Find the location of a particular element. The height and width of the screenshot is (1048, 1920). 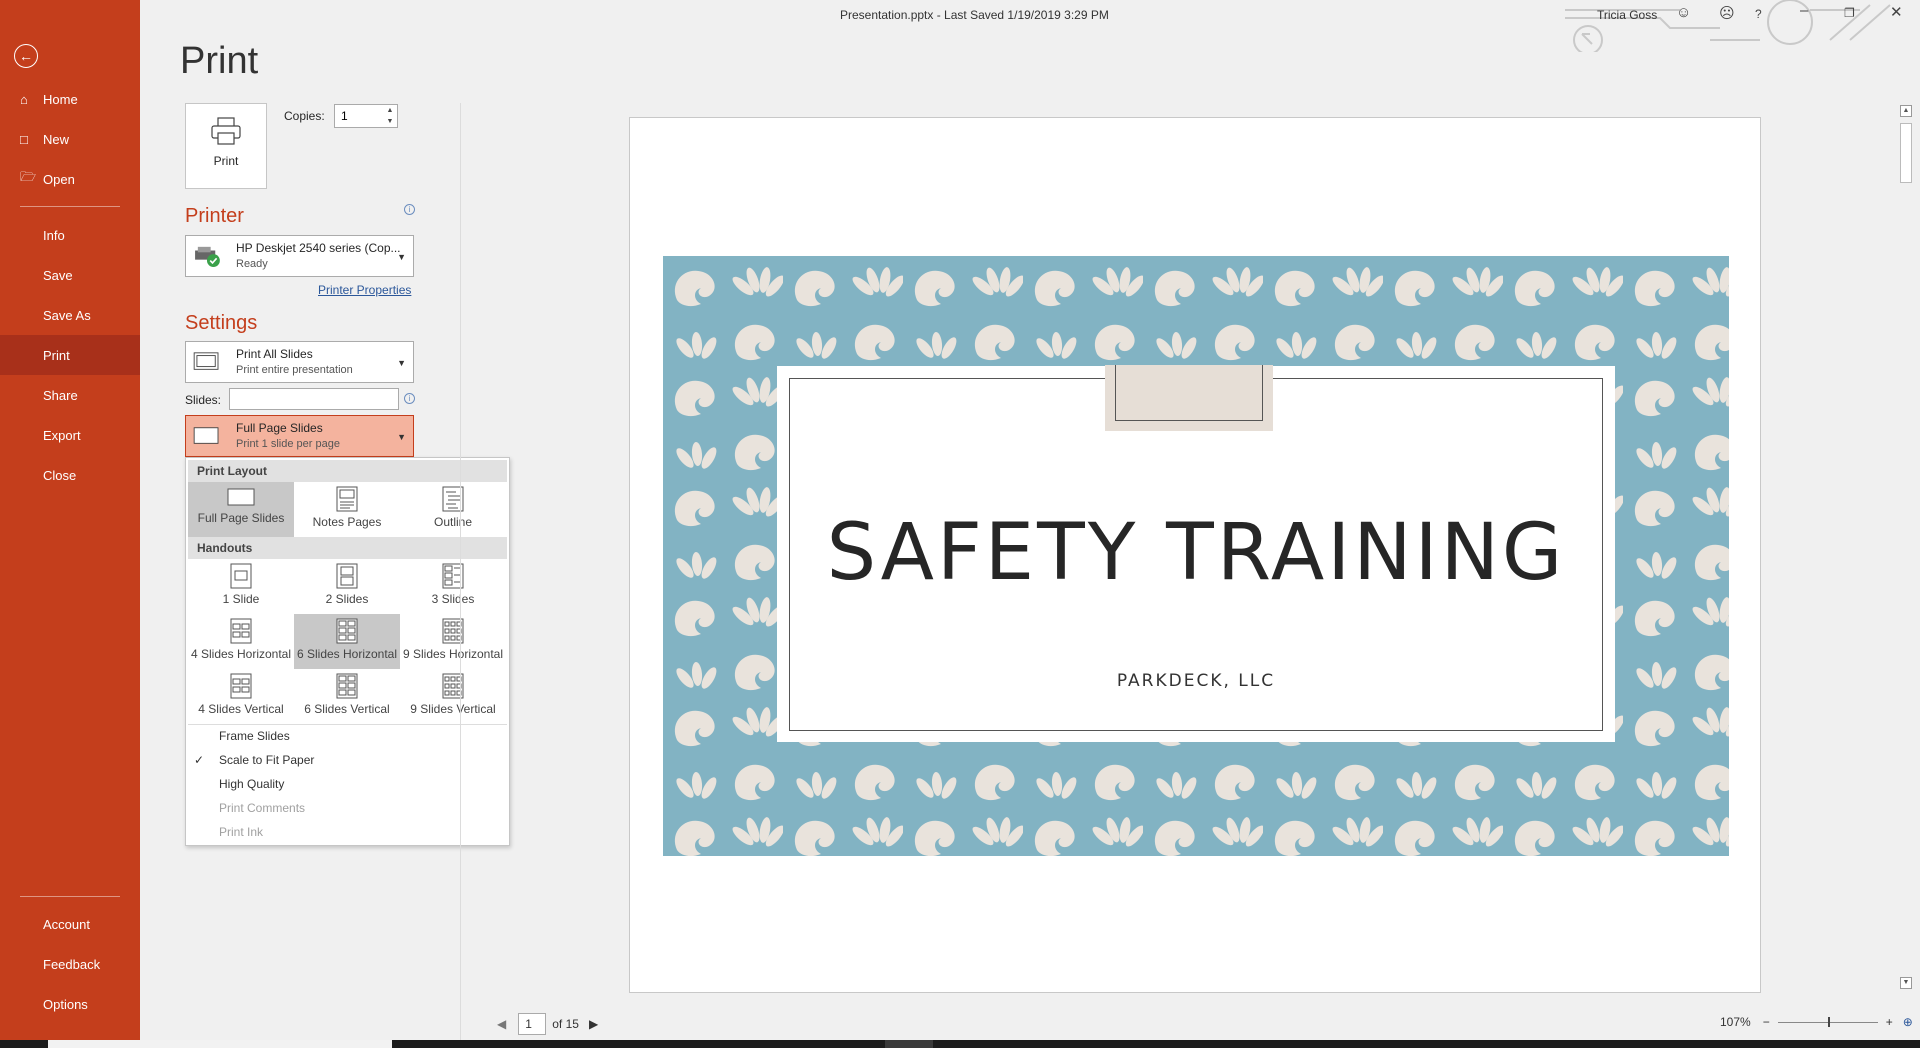

page-navigator: ◀ 1 of 15 ▶ is located at coordinates (547, 1024).